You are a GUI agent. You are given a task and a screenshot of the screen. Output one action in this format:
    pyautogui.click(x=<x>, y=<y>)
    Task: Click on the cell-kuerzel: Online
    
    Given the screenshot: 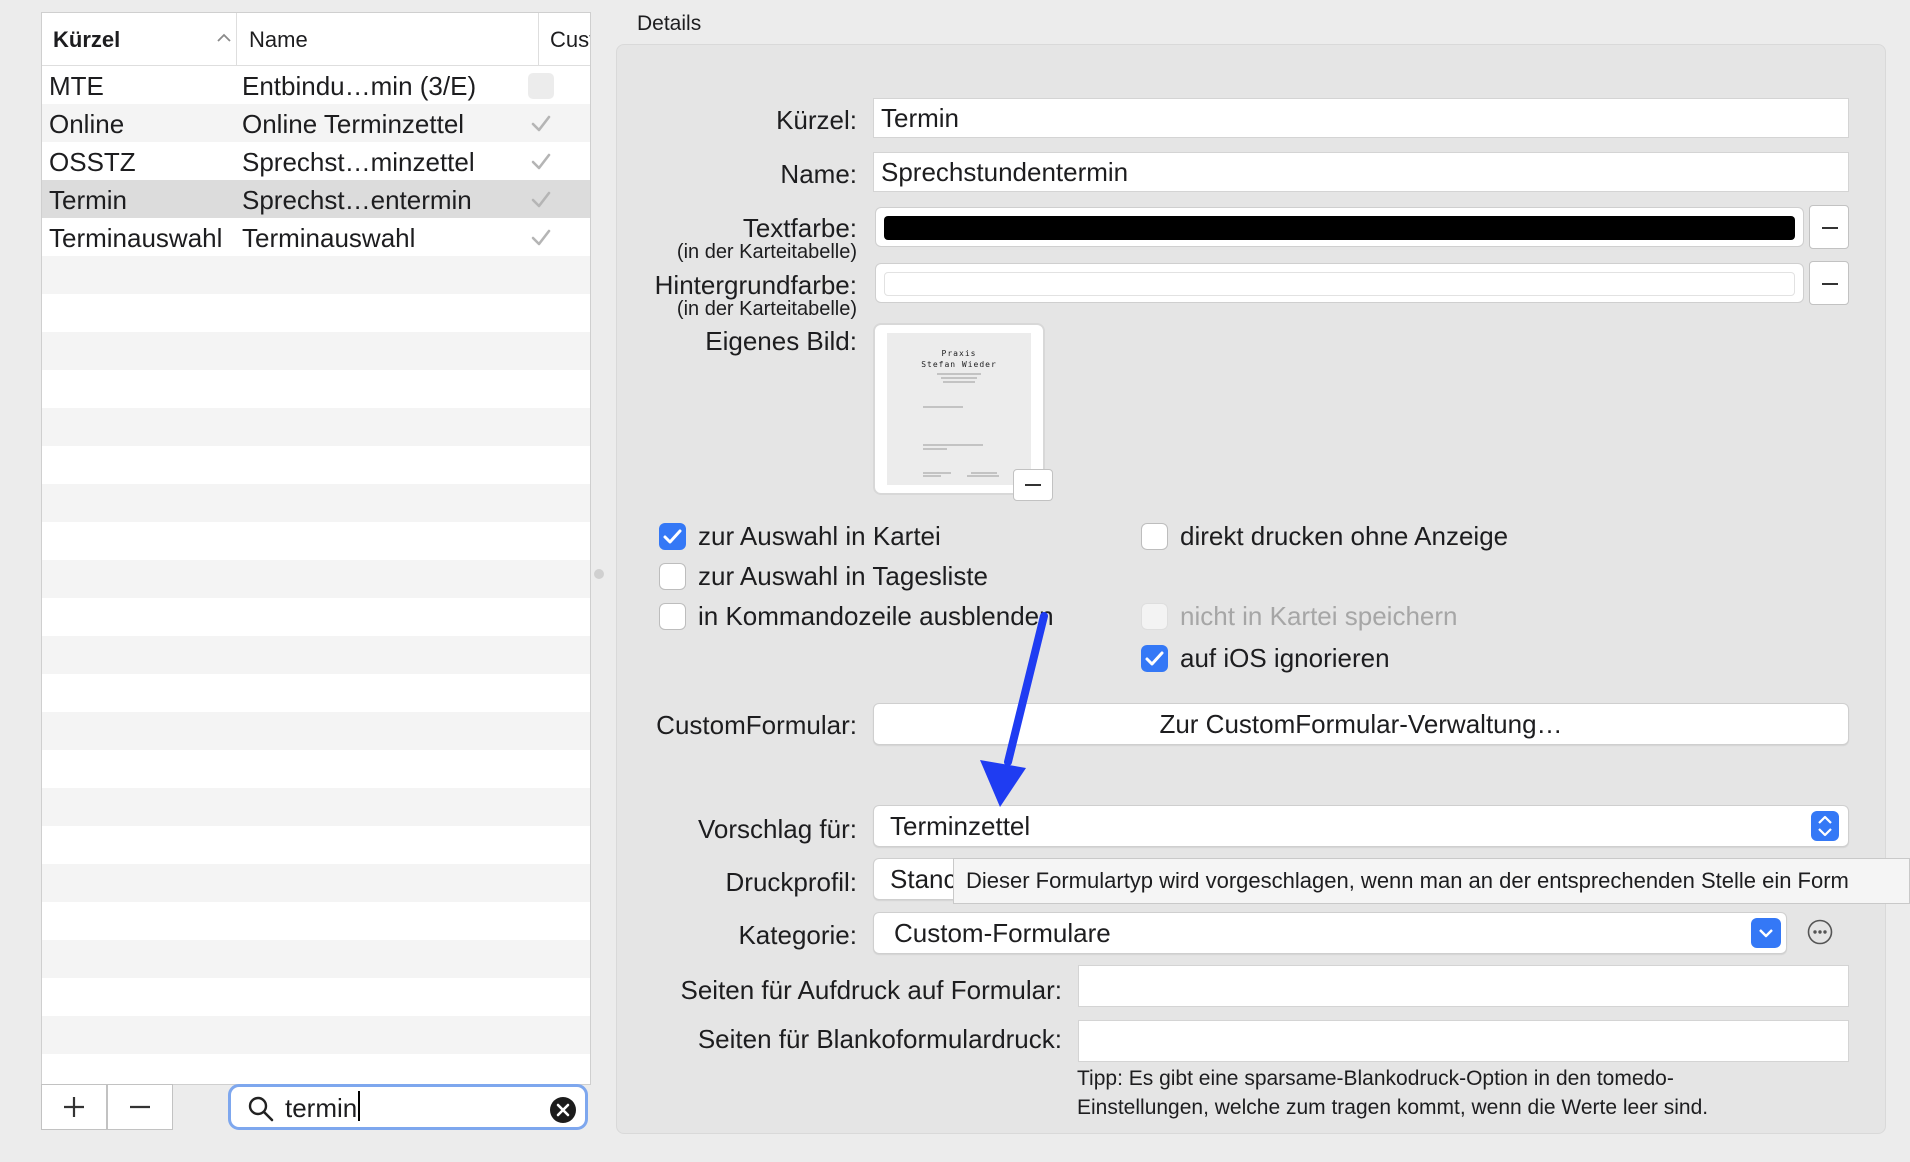 What is the action you would take?
    pyautogui.click(x=87, y=124)
    